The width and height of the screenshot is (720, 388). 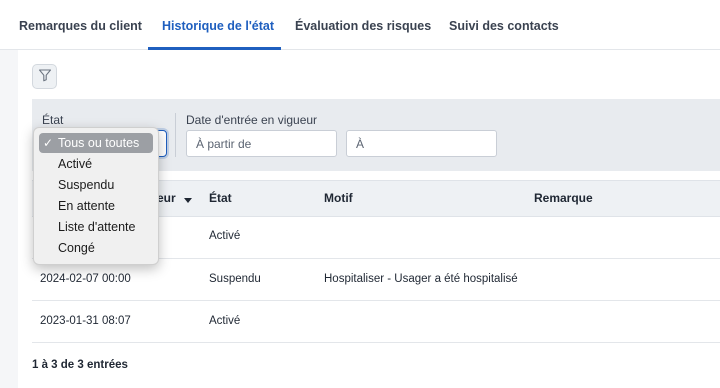 What do you see at coordinates (376, 322) in the screenshot?
I see `table-row` at bounding box center [376, 322].